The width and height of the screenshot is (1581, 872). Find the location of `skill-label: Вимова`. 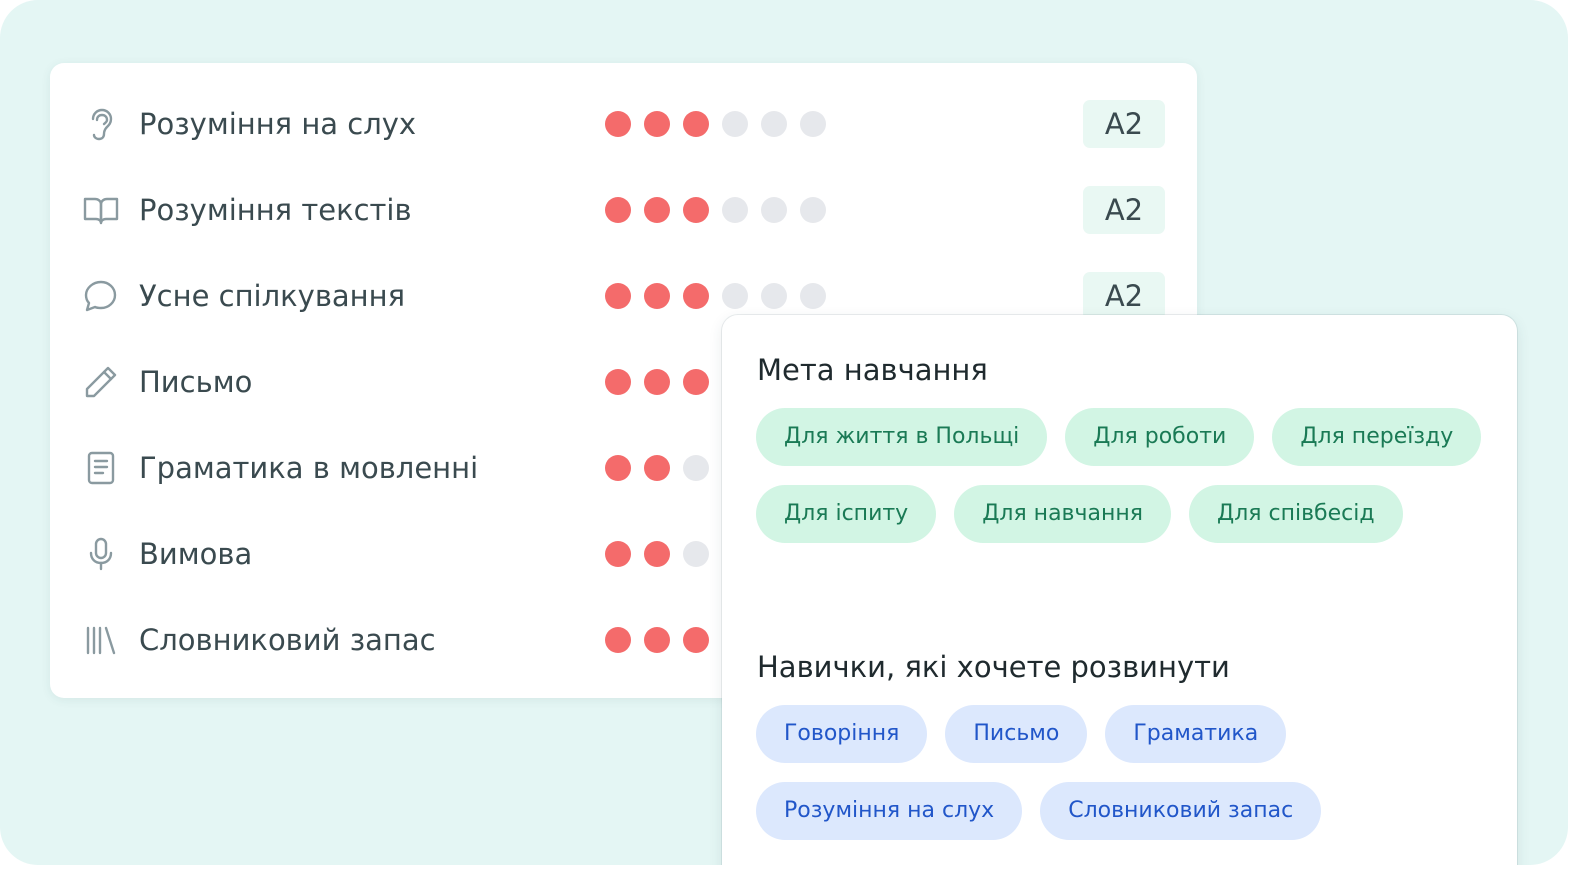

skill-label: Вимова is located at coordinates (196, 554).